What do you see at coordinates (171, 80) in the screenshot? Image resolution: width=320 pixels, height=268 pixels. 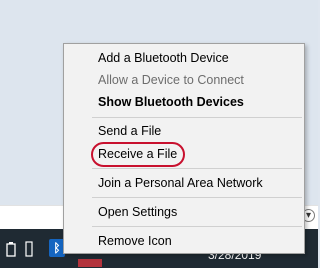 I see `menu-item-allow-device-to-connect: Allow a Device to Connect` at bounding box center [171, 80].